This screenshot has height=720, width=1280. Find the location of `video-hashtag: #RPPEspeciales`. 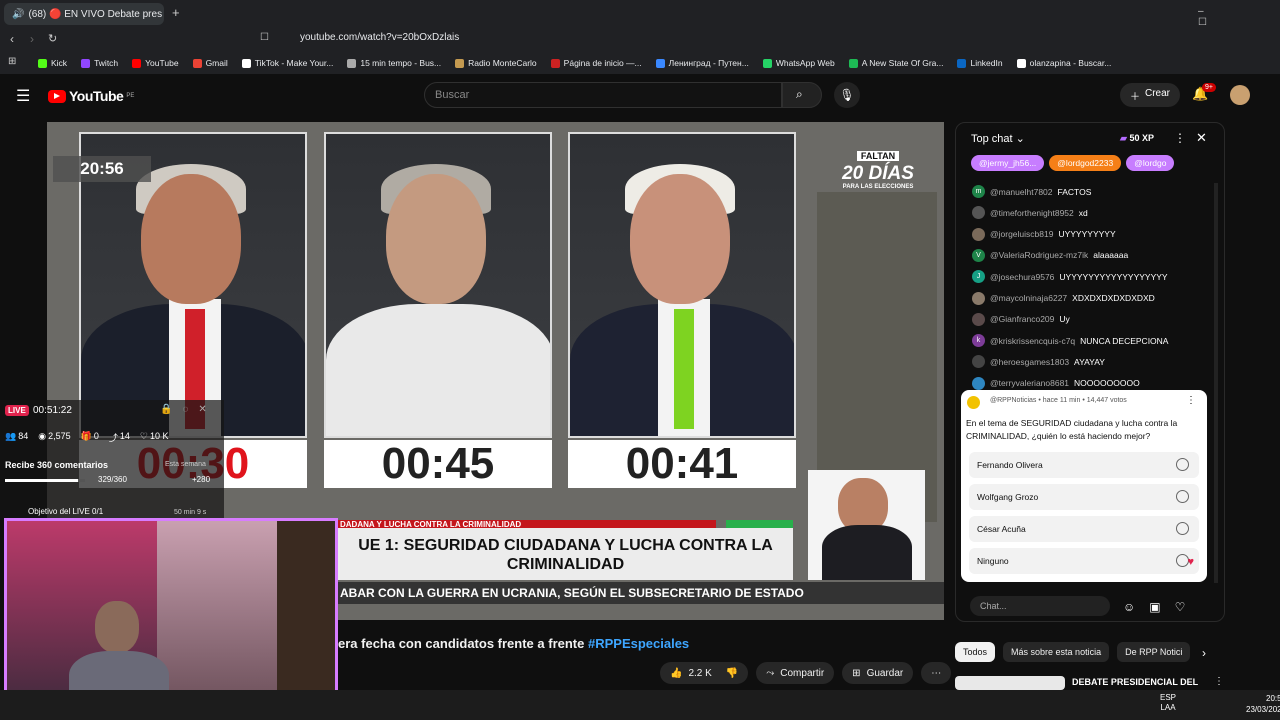

video-hashtag: #RPPEspeciales is located at coordinates (638, 643).